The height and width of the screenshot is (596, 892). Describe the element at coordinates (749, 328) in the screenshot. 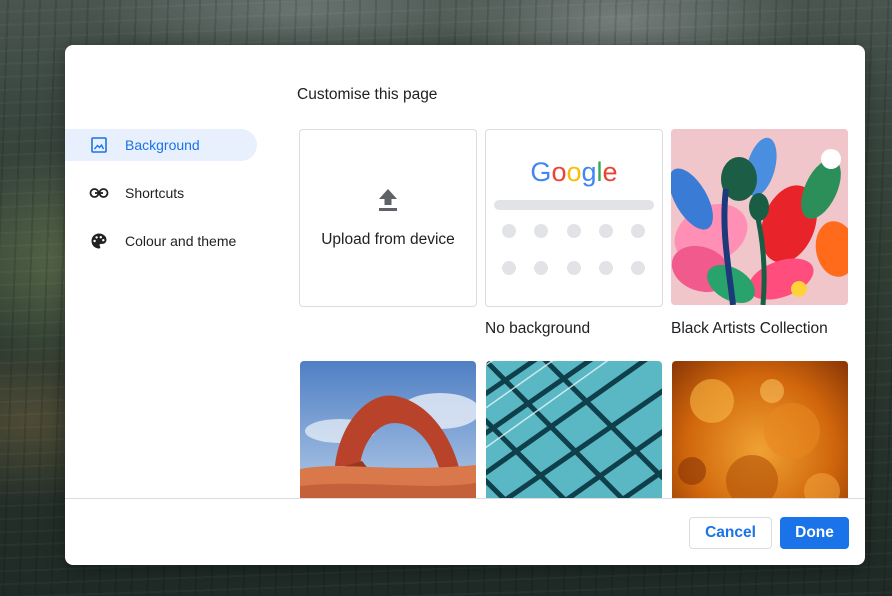

I see `black-artists-collection-label: Black Artists Collection` at that location.